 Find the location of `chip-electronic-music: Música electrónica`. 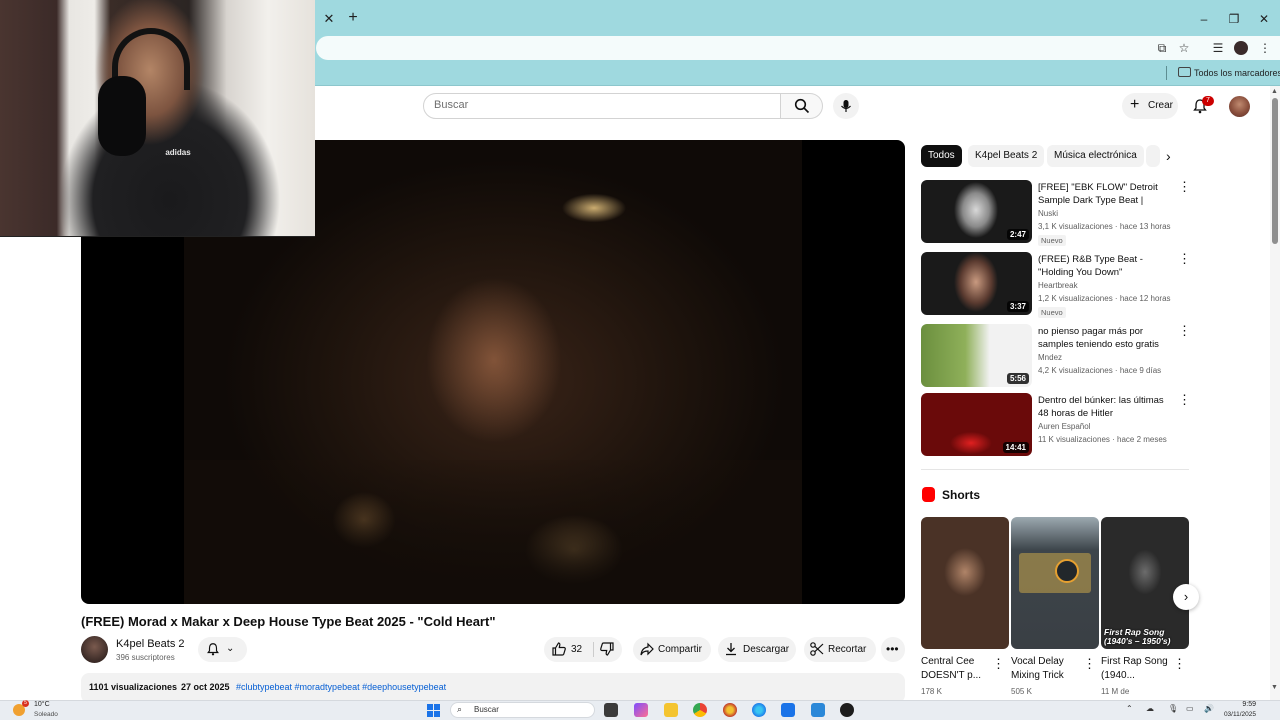

chip-electronic-music: Música electrónica is located at coordinates (1095, 156).